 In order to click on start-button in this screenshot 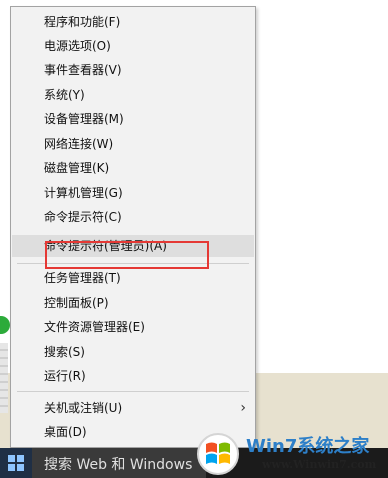, I will do `click(16, 463)`.